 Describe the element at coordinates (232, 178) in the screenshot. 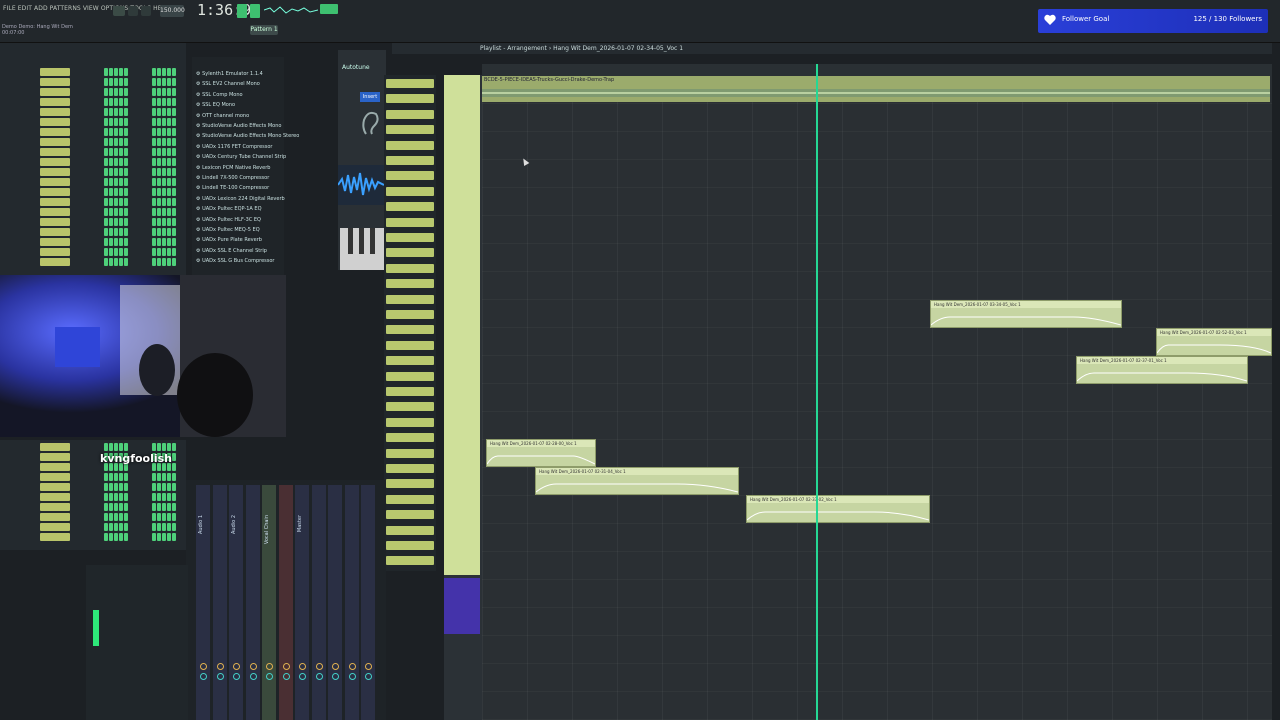

I see `browser-item: ⚙ Lindell 7X-500 Compressor` at that location.